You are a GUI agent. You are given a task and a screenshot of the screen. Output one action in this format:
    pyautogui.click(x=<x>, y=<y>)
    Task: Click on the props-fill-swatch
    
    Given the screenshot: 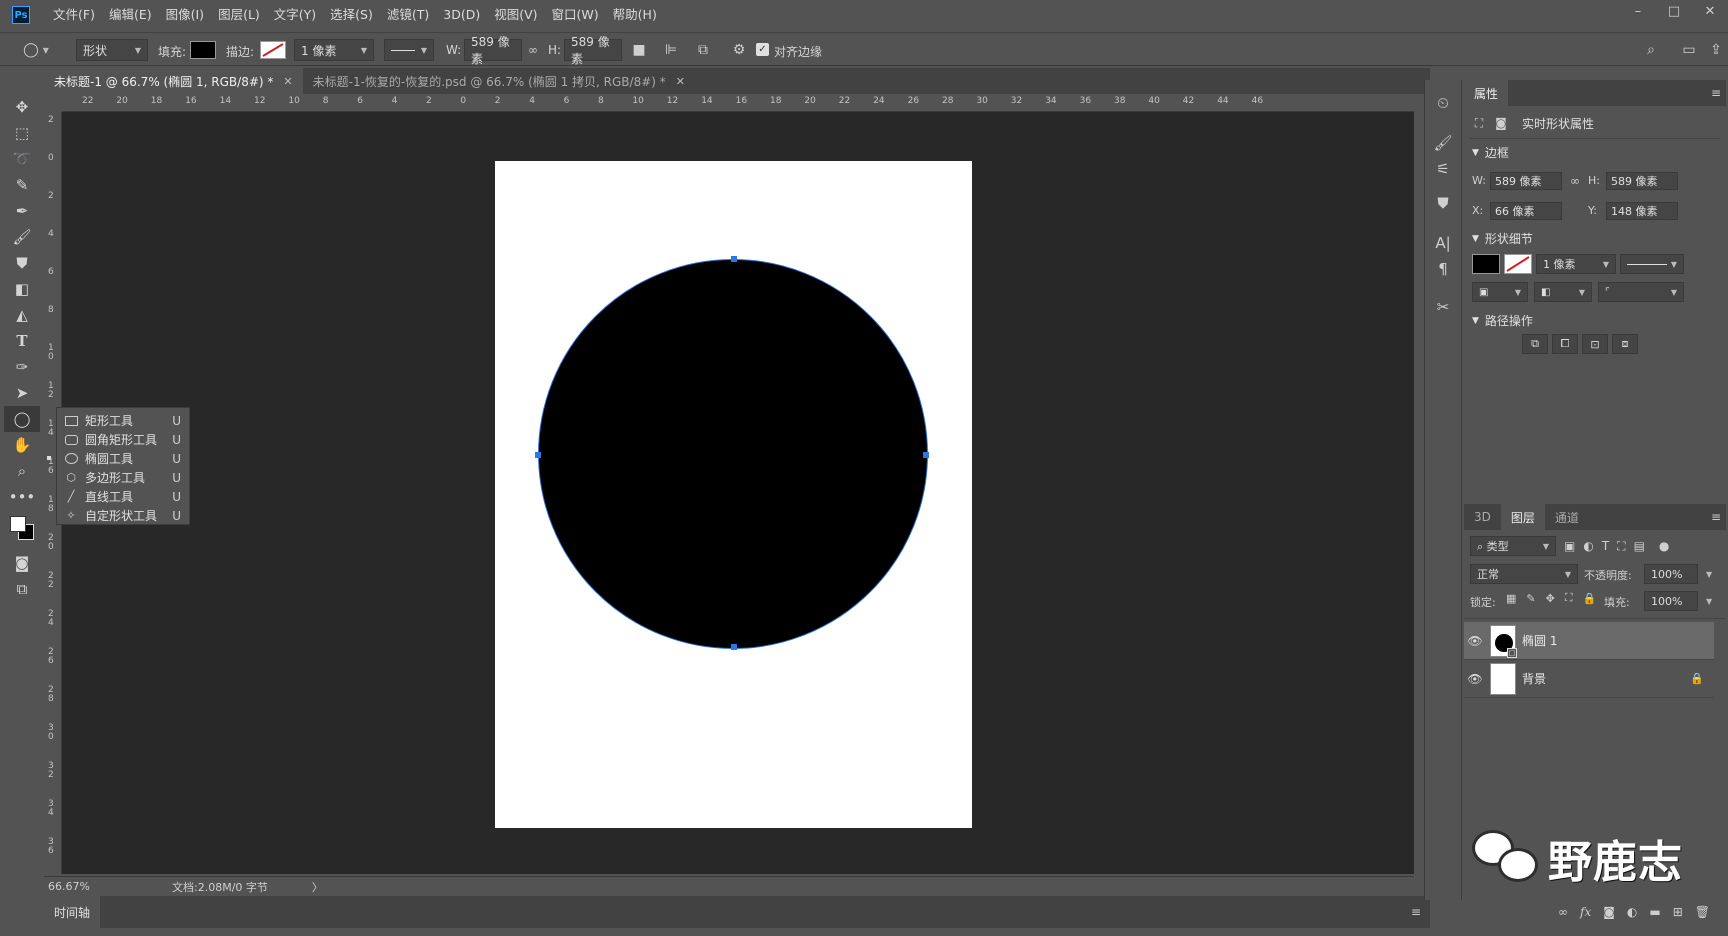 What is the action you would take?
    pyautogui.click(x=1486, y=264)
    